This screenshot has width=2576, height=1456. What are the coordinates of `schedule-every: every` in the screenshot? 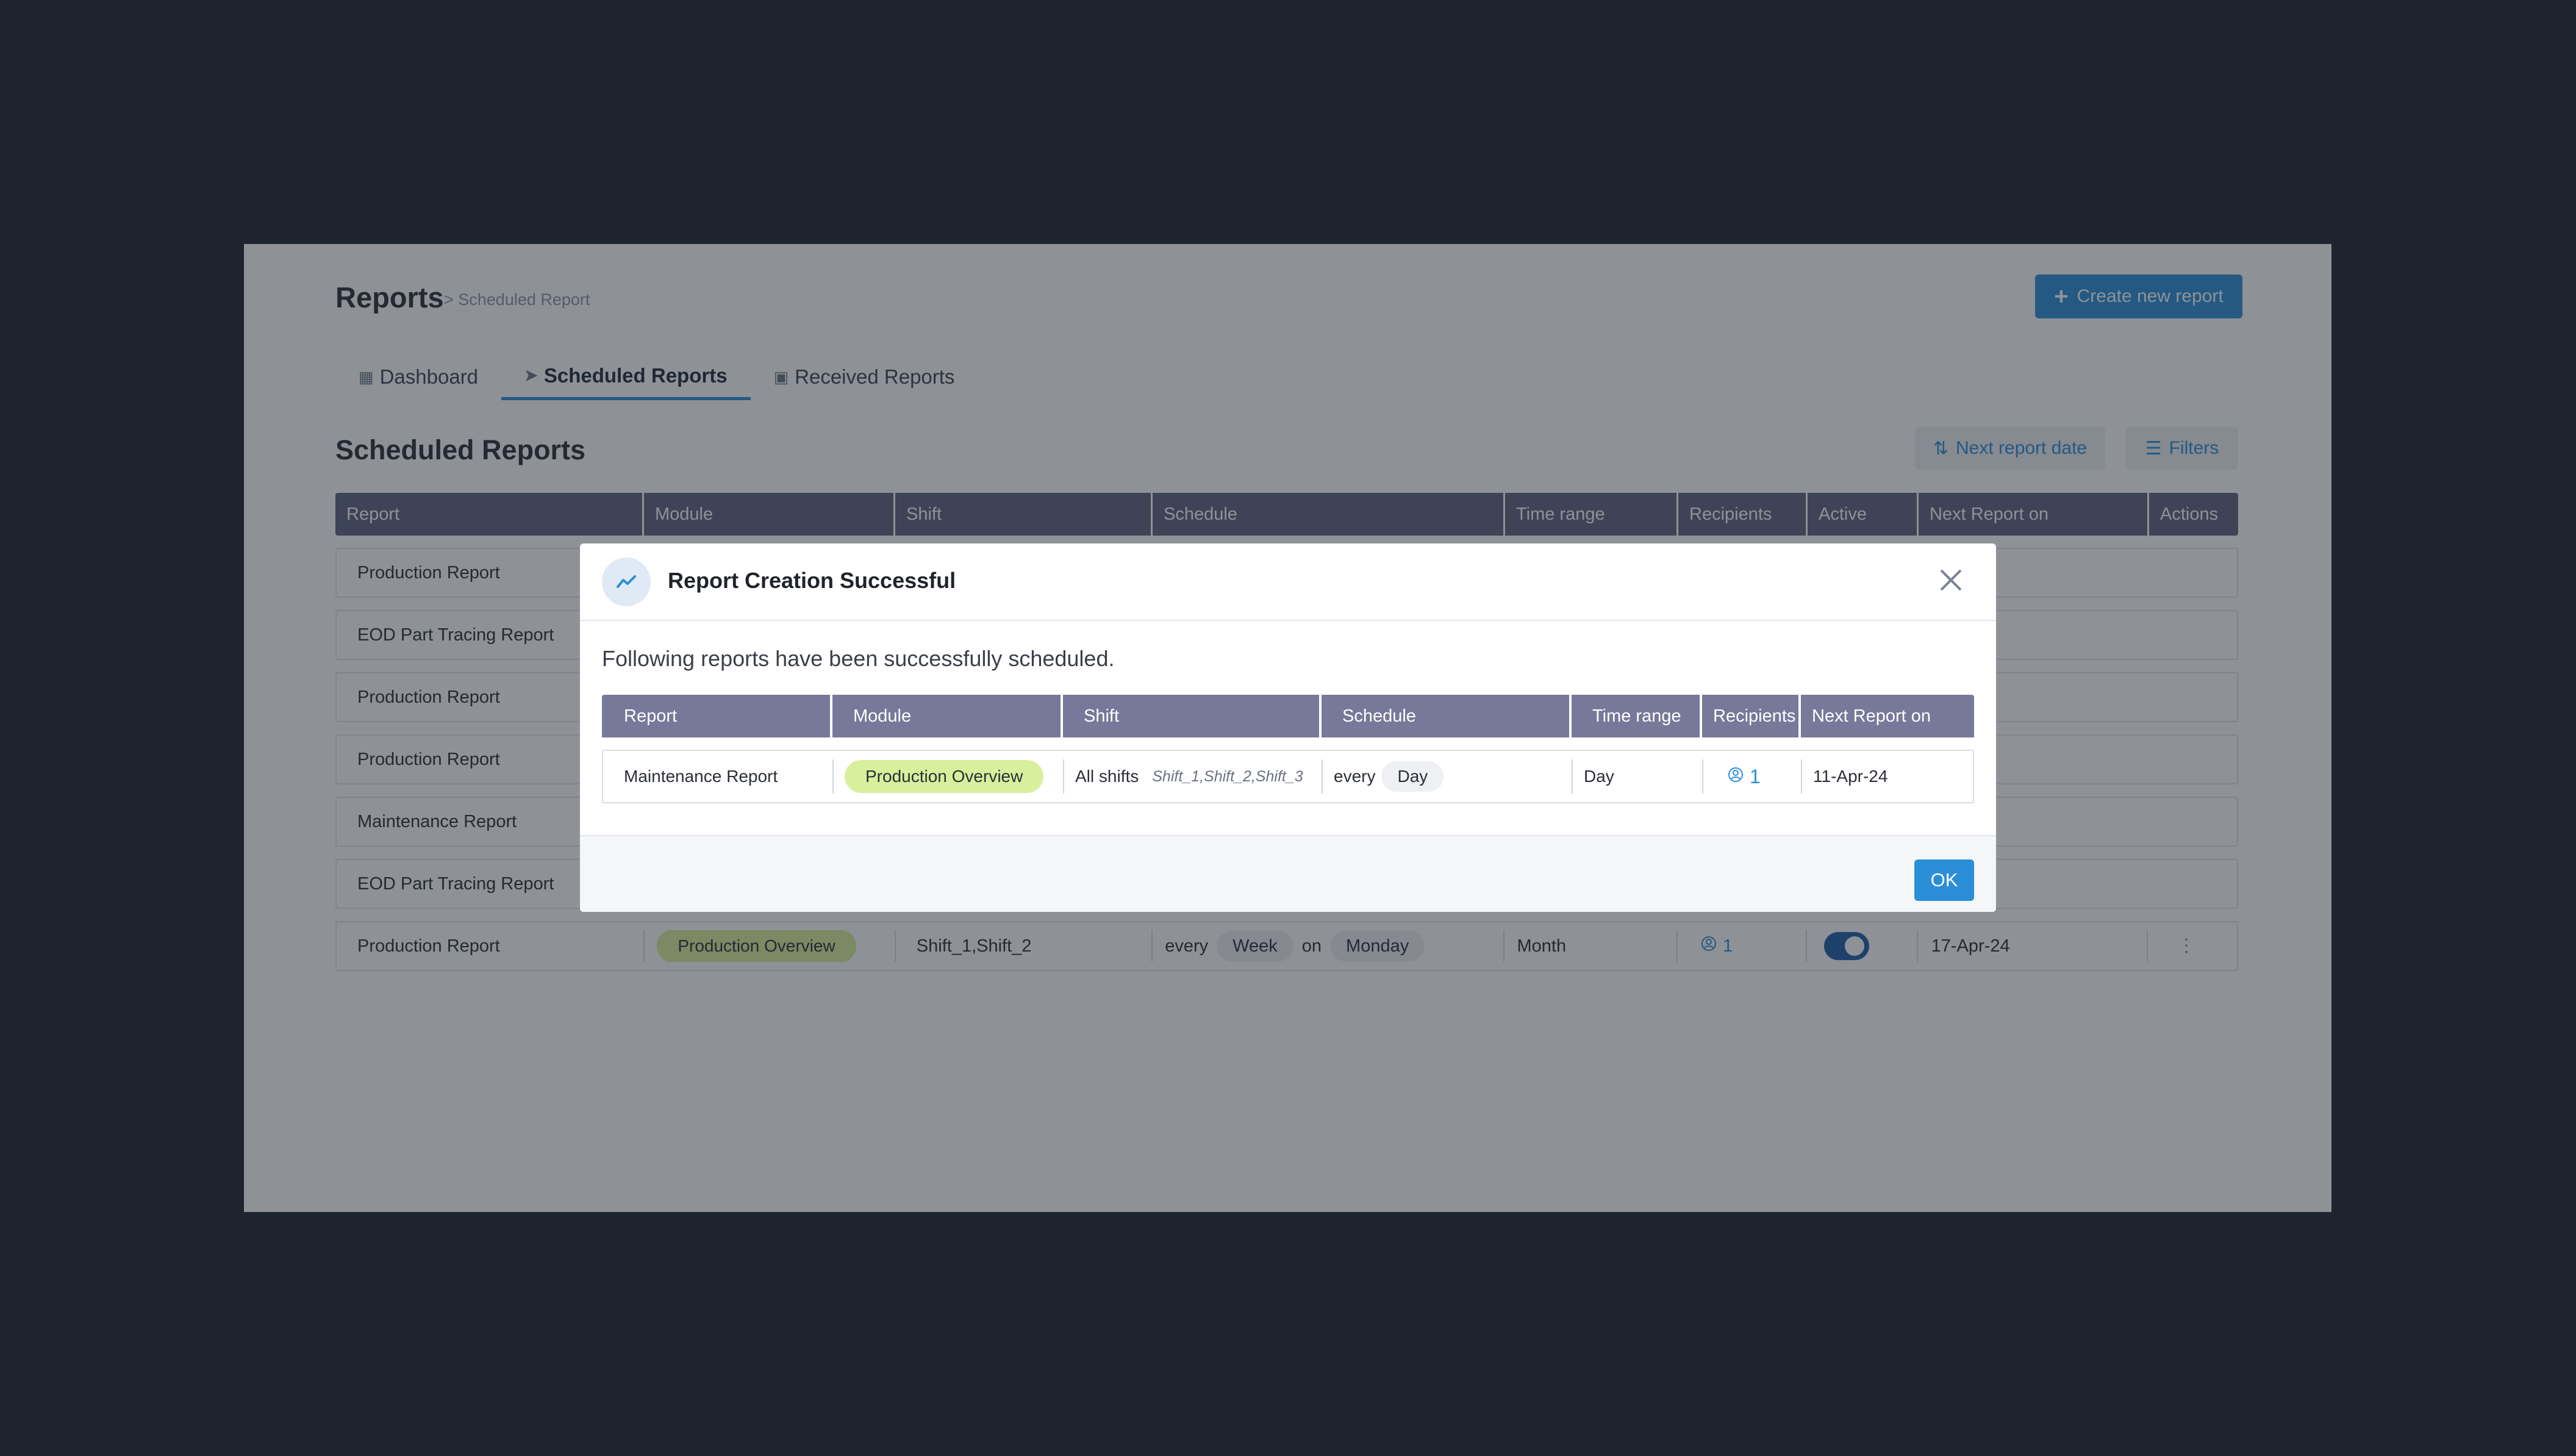 It's located at (1355, 776).